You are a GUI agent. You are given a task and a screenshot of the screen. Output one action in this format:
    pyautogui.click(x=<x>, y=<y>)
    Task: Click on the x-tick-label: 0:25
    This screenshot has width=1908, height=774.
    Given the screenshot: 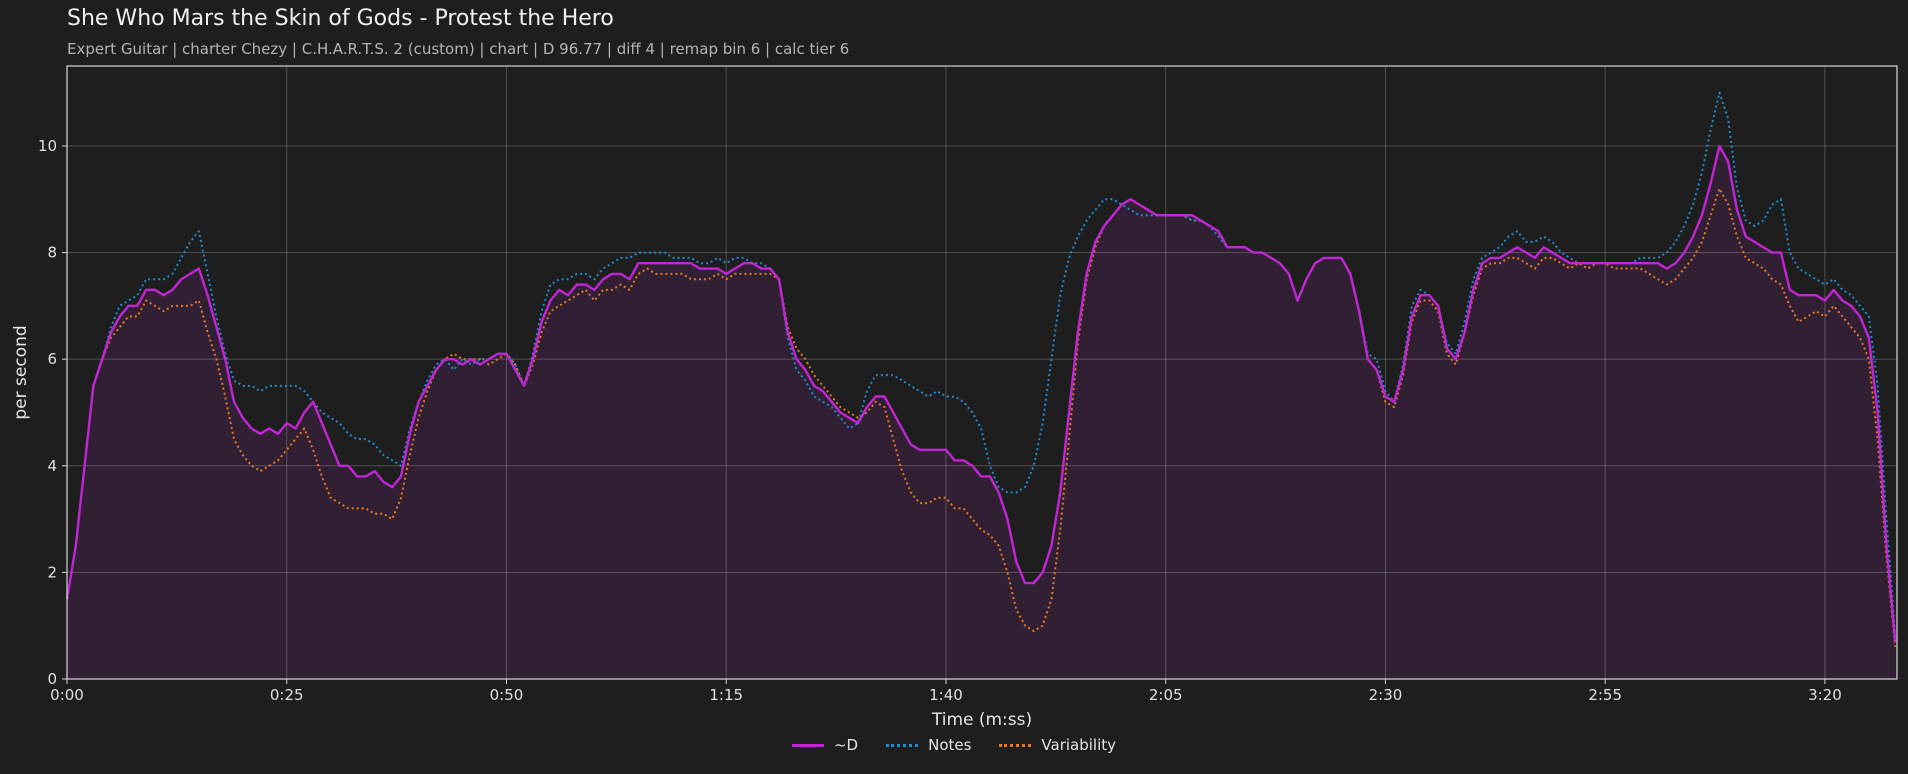 What is the action you would take?
    pyautogui.click(x=287, y=695)
    